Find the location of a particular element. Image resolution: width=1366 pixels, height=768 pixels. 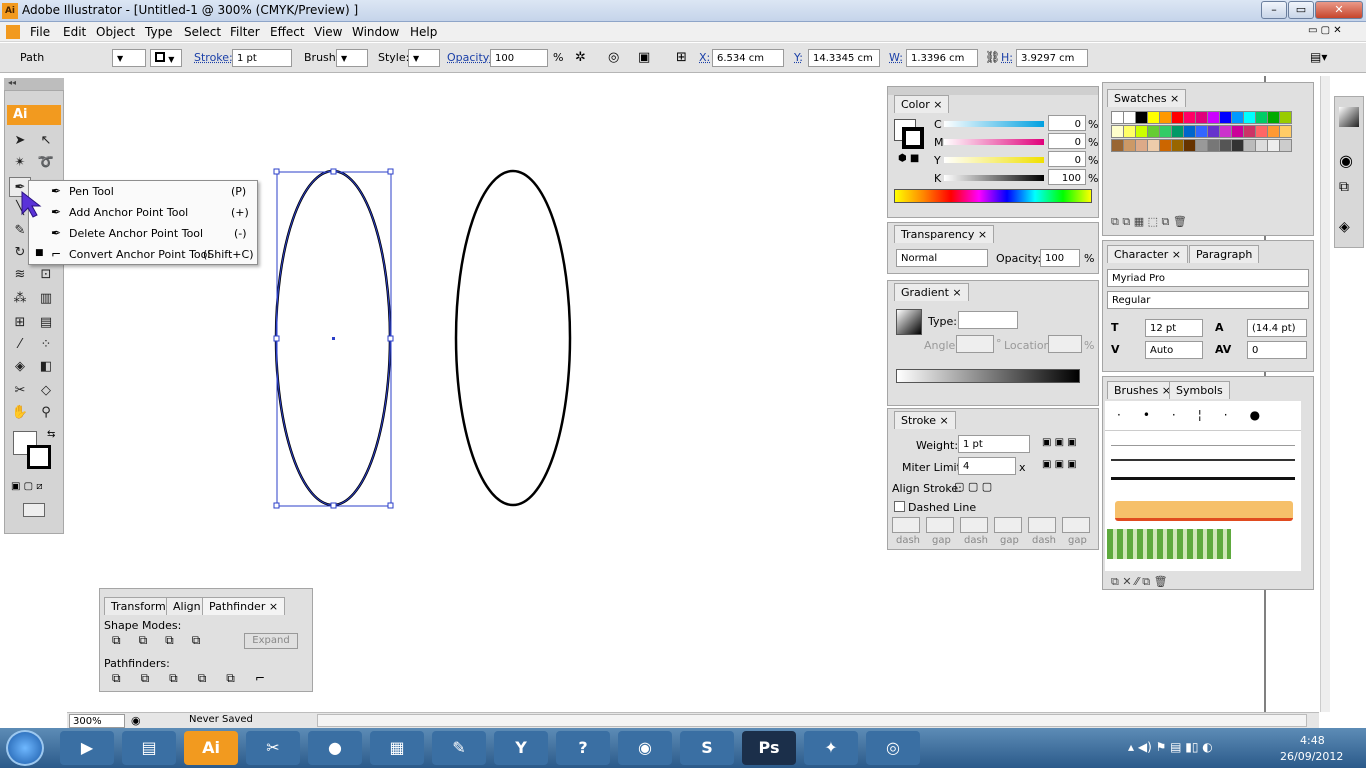

flyout-delete-anchor: ✒ Delete Anchor Point Tool (-) is located at coordinates (143, 233).